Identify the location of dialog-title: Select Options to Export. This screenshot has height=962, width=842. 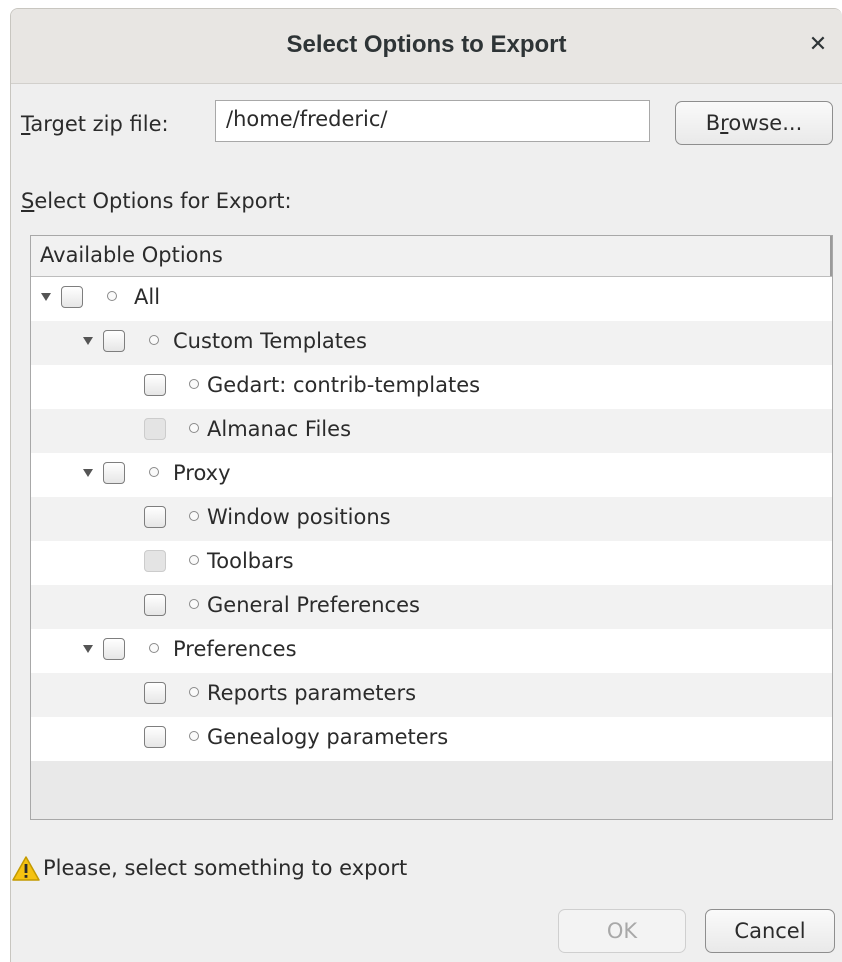
(426, 44).